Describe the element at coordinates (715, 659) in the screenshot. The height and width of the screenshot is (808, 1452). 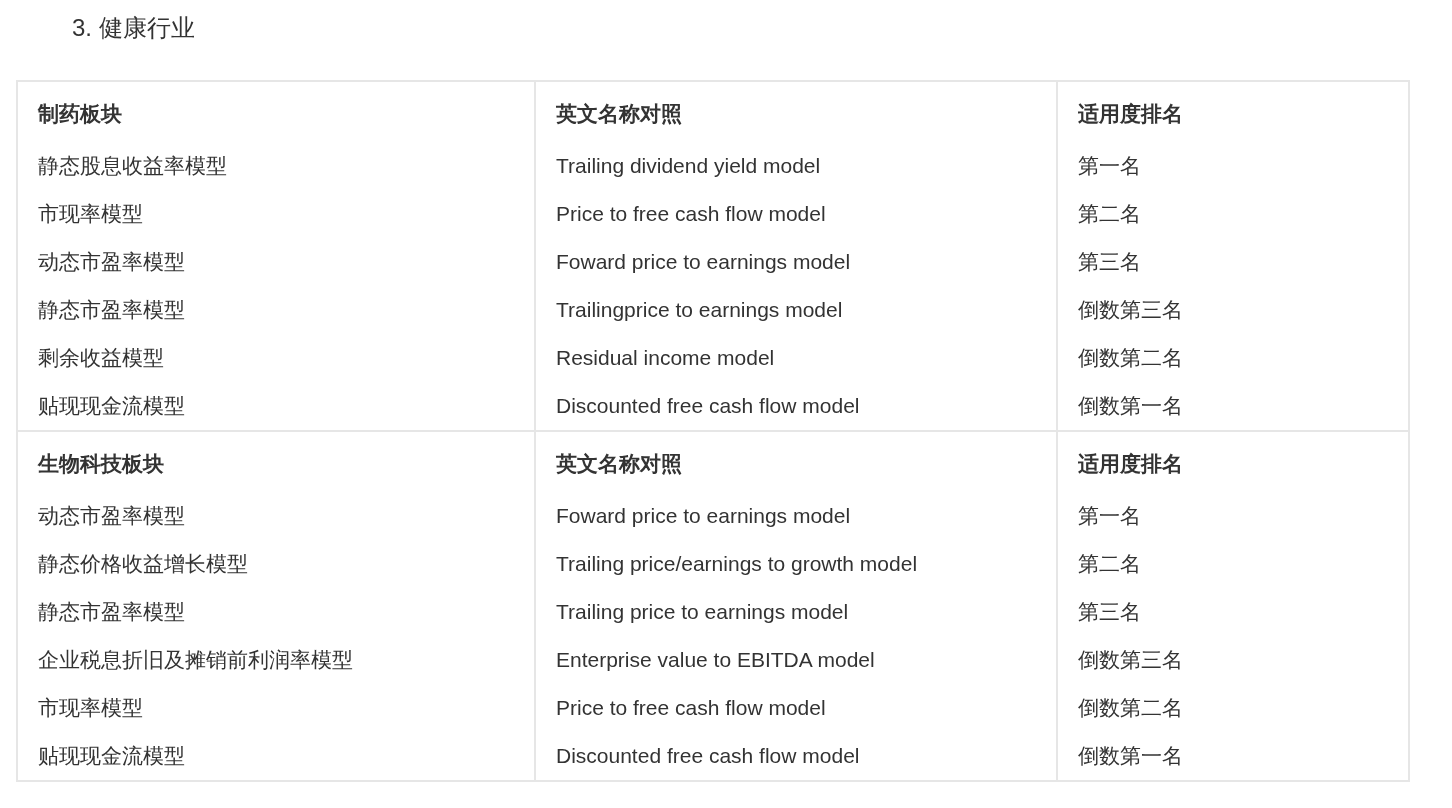
I see `table-cell: Enterprise value to EBITDA model` at that location.